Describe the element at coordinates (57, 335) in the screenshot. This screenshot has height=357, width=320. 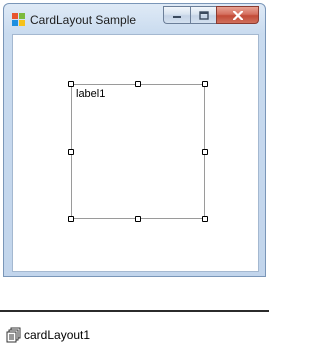
I see `tray-item-label: cardLayout1` at that location.